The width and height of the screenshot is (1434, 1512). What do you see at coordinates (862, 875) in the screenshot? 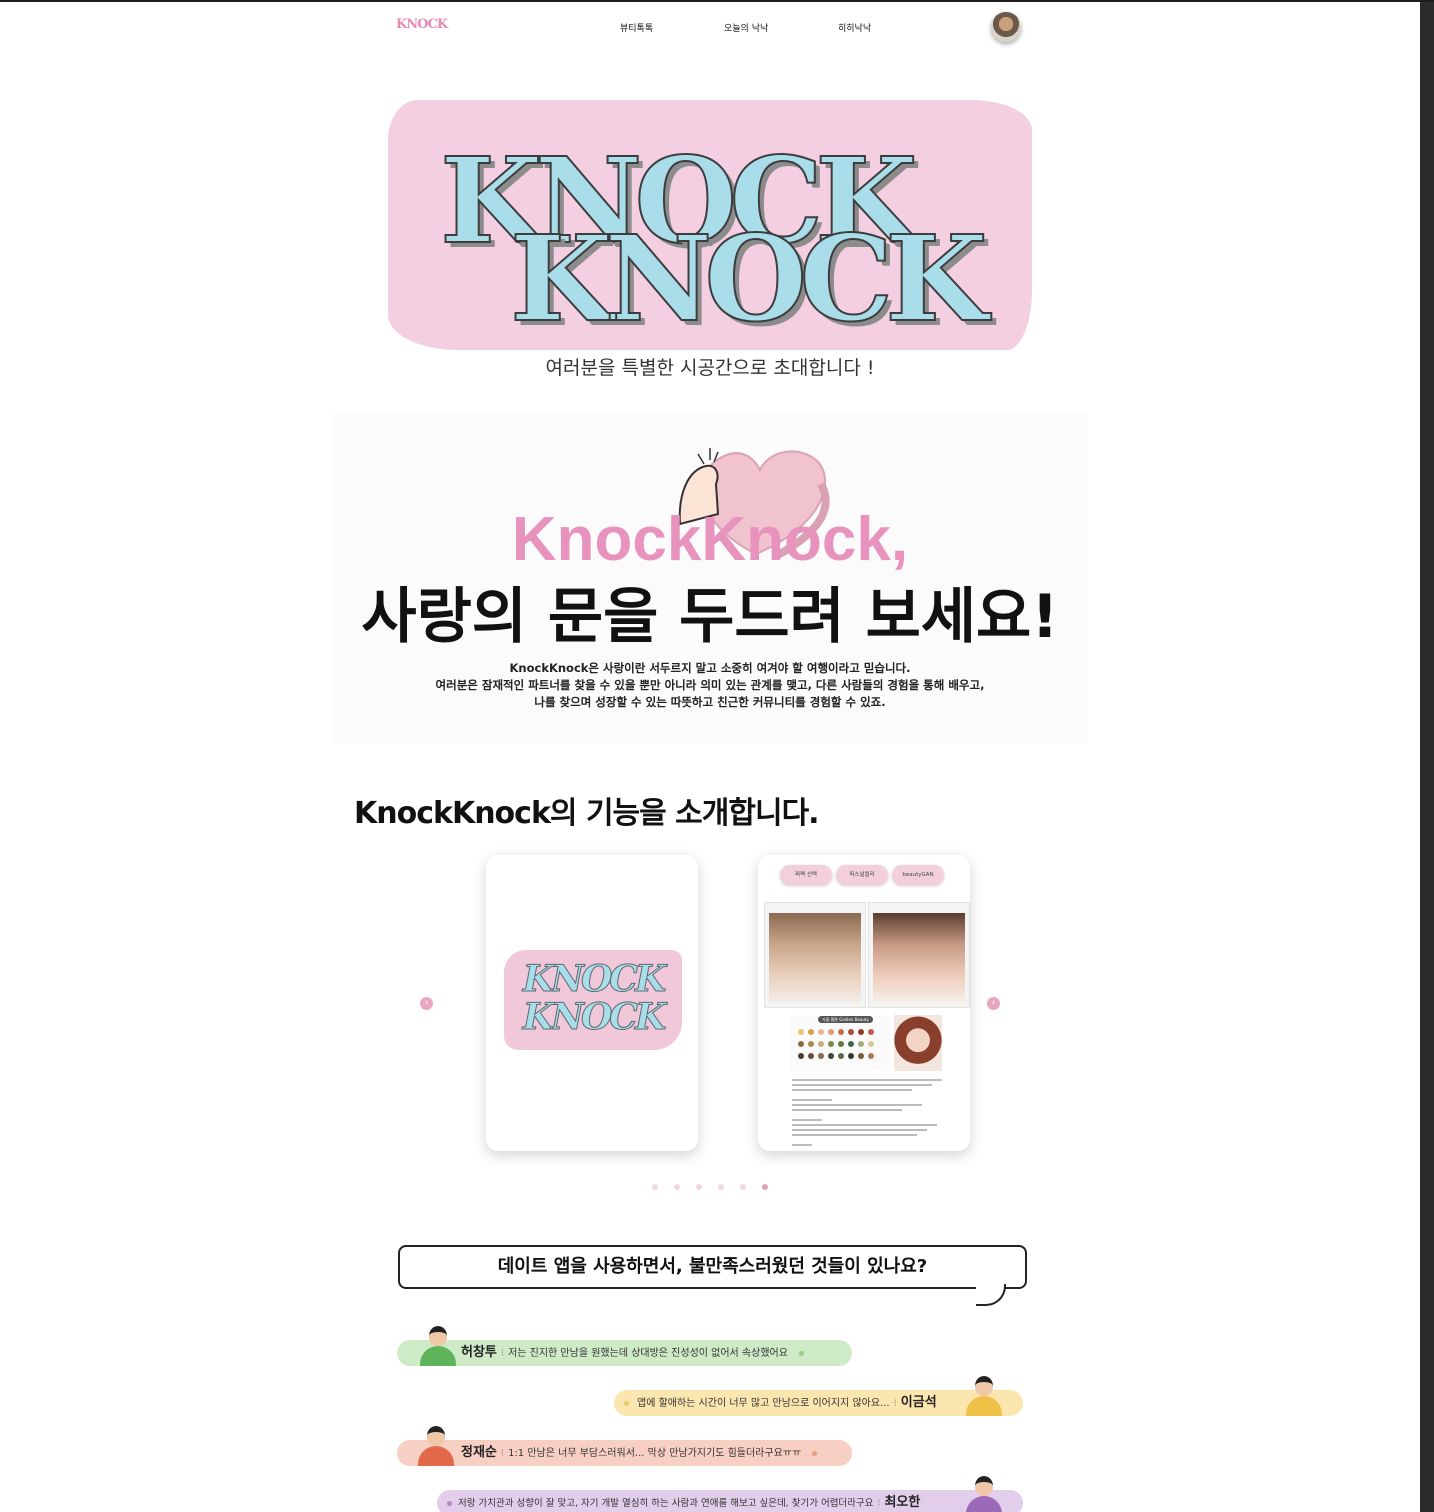
I see `card-tab-2: 퍼스널컬러` at bounding box center [862, 875].